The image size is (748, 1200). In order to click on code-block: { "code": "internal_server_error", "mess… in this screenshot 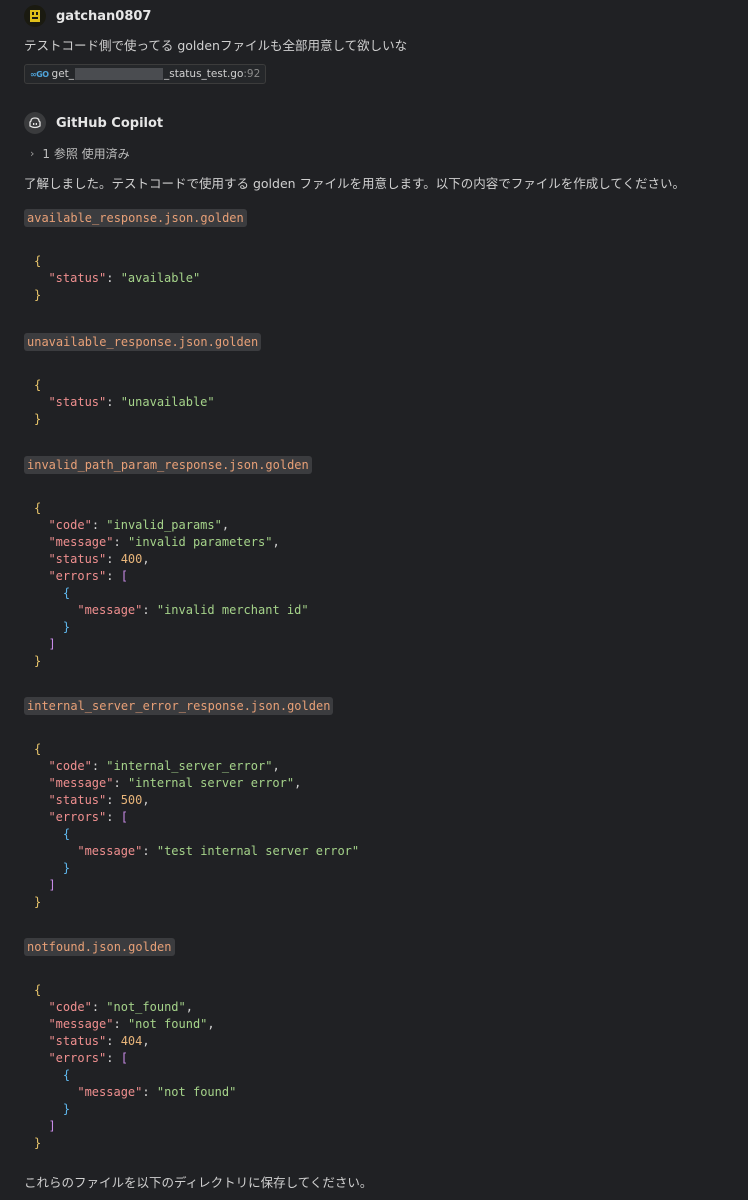, I will do `click(197, 825)`.